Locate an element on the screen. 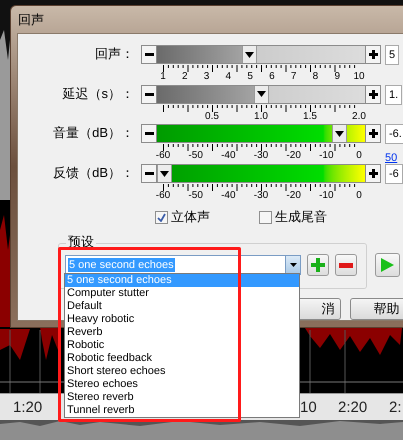 This screenshot has width=403, height=440. add-button is located at coordinates (318, 265).